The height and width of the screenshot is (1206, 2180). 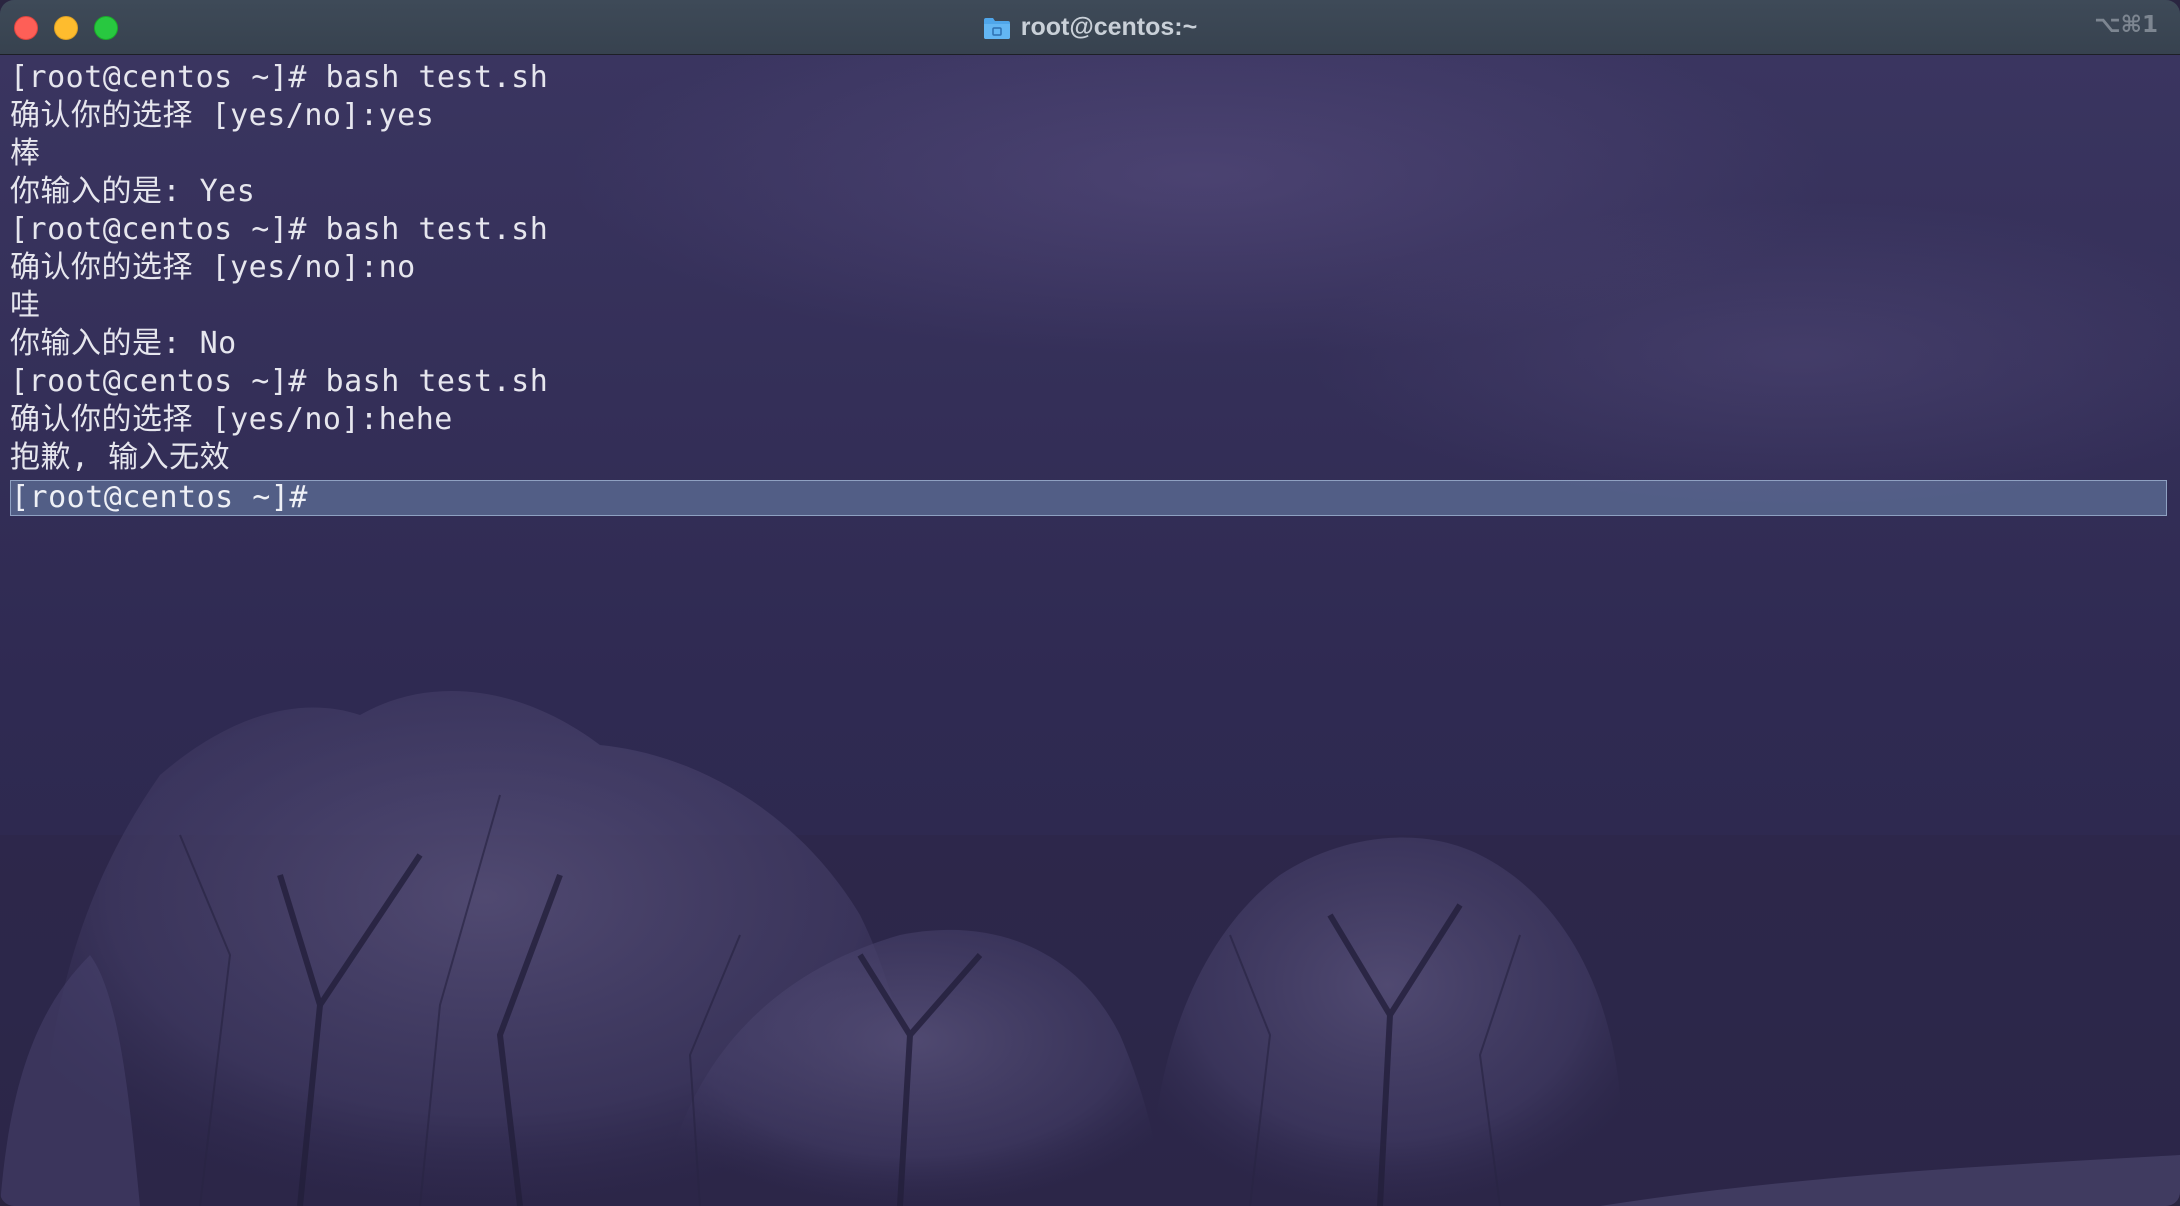 I want to click on maximize-button, so click(x=106, y=28).